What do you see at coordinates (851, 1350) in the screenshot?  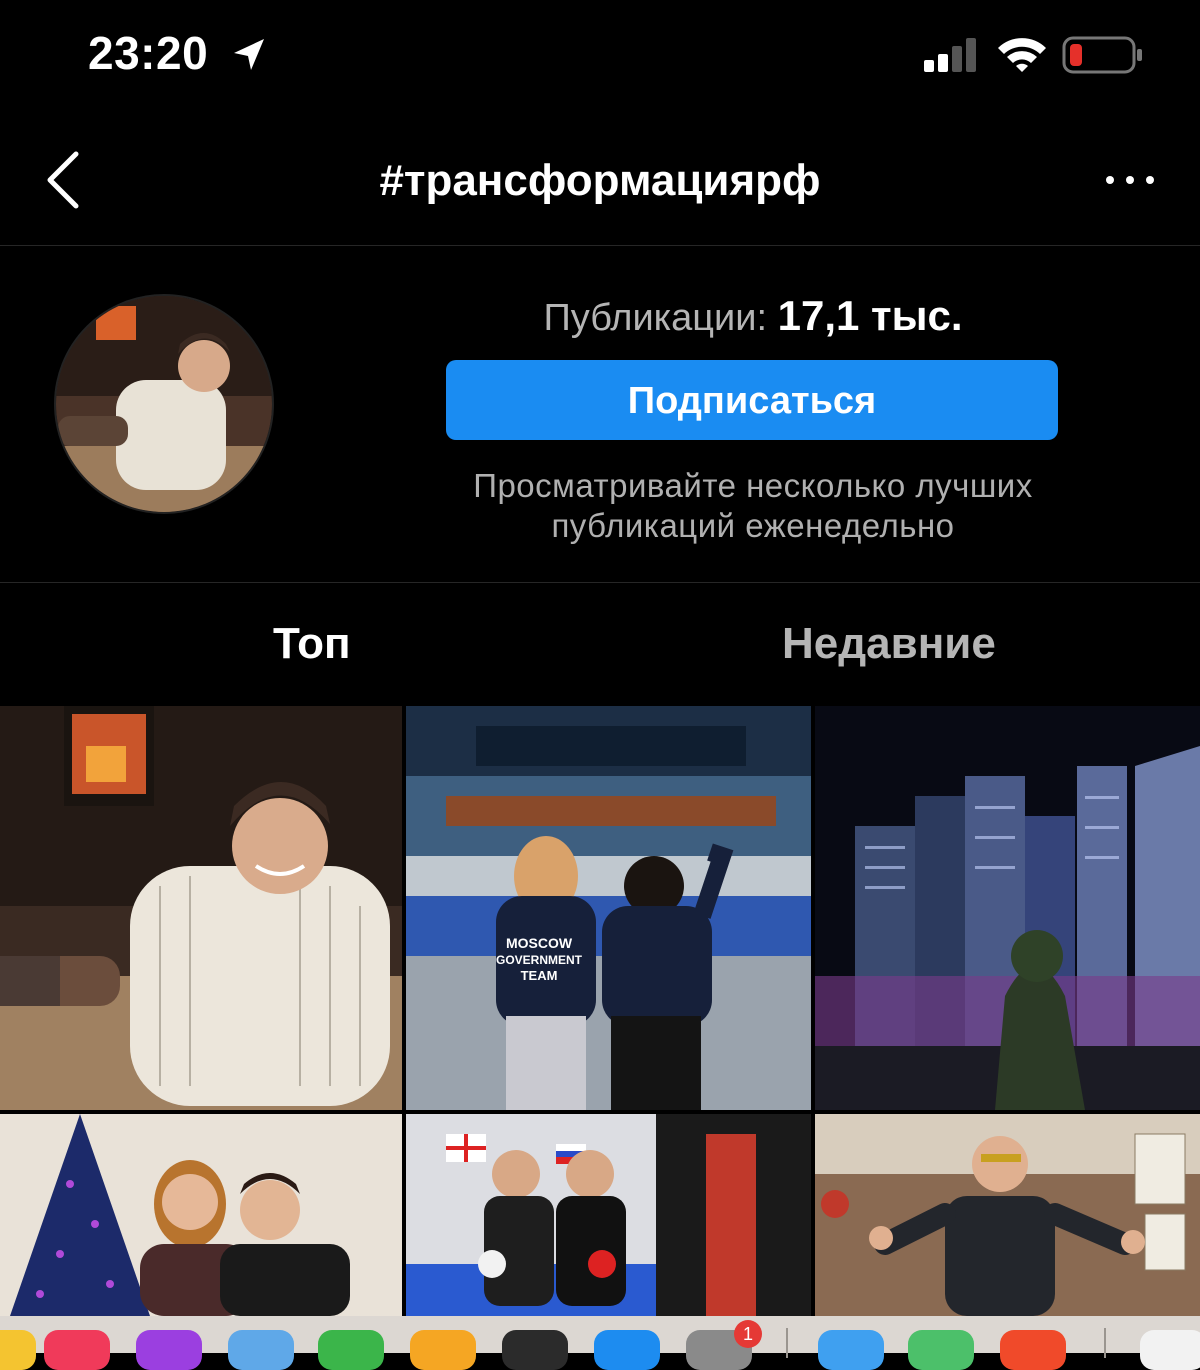 I see `safari-icon` at bounding box center [851, 1350].